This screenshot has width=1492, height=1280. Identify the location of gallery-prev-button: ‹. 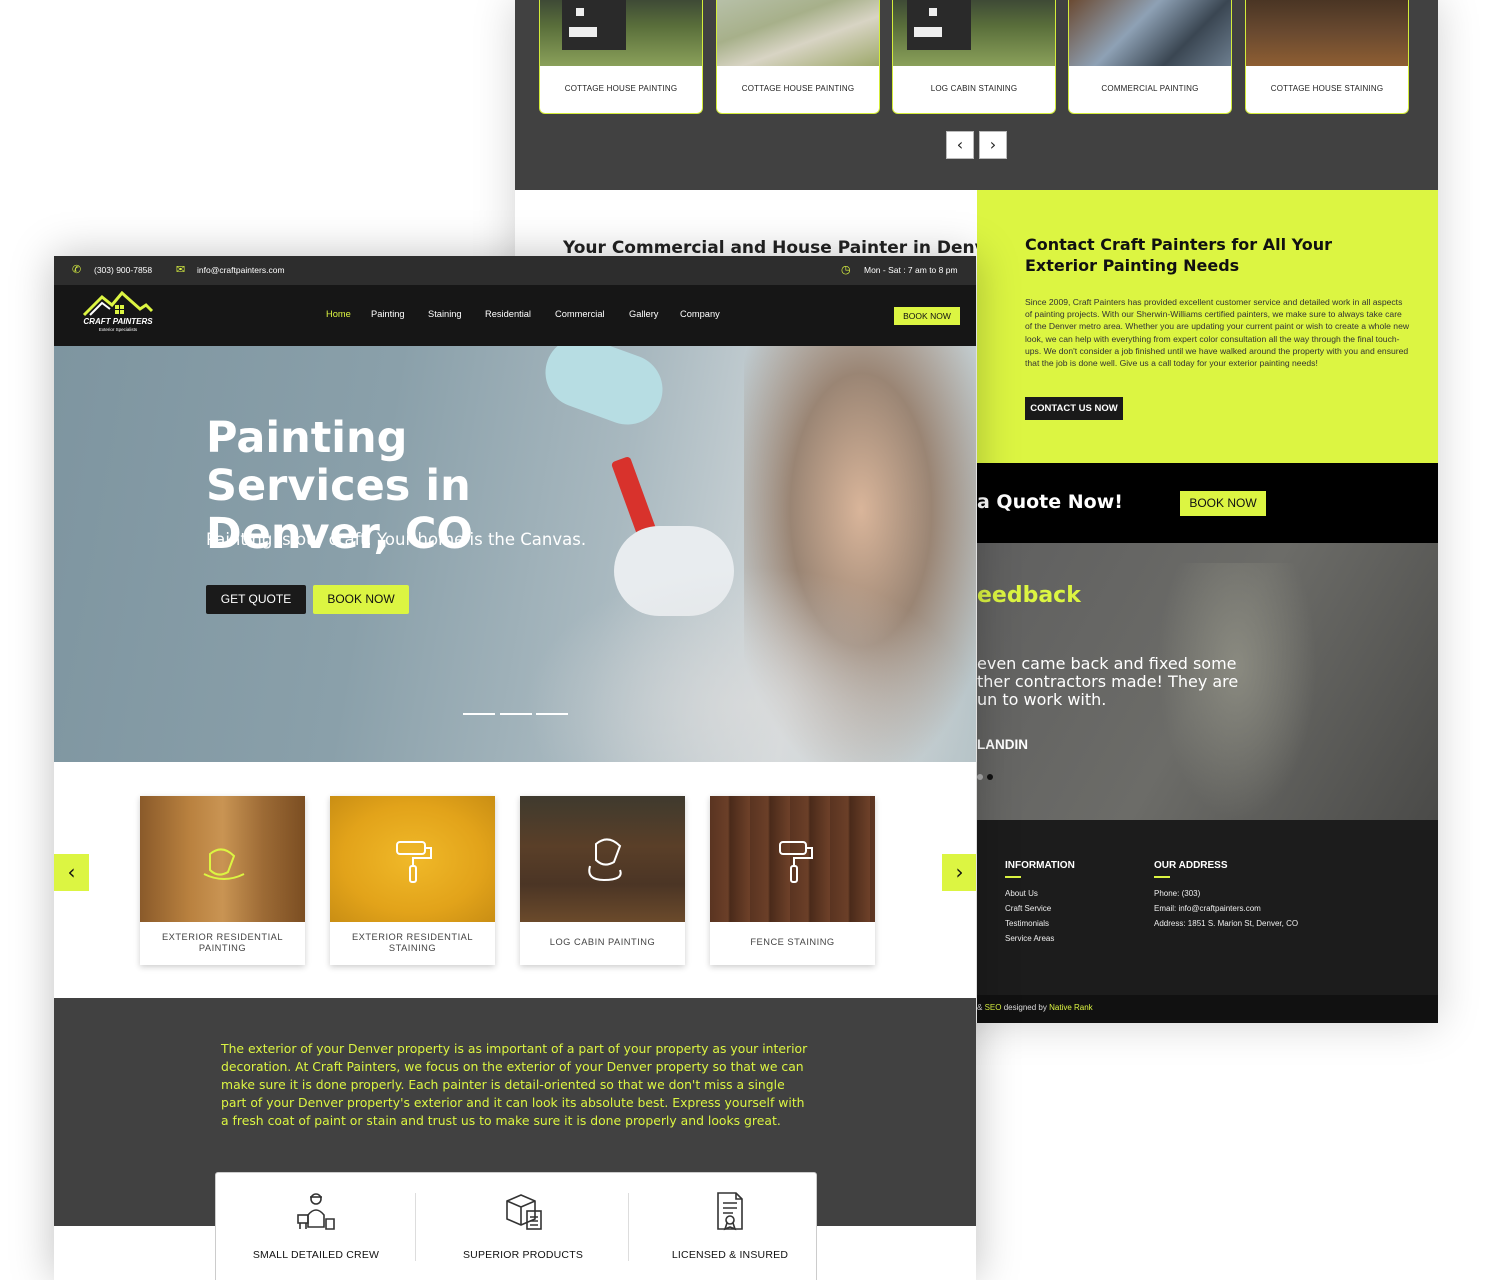
(960, 145).